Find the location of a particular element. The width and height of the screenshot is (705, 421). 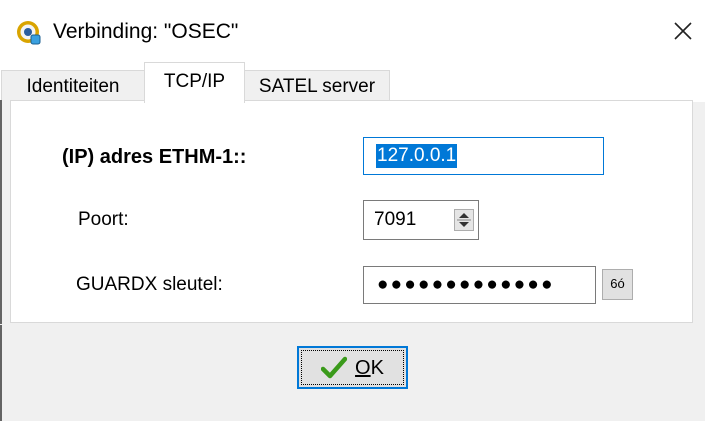

ip-address-value: 127.0.0.1 is located at coordinates (417, 156).